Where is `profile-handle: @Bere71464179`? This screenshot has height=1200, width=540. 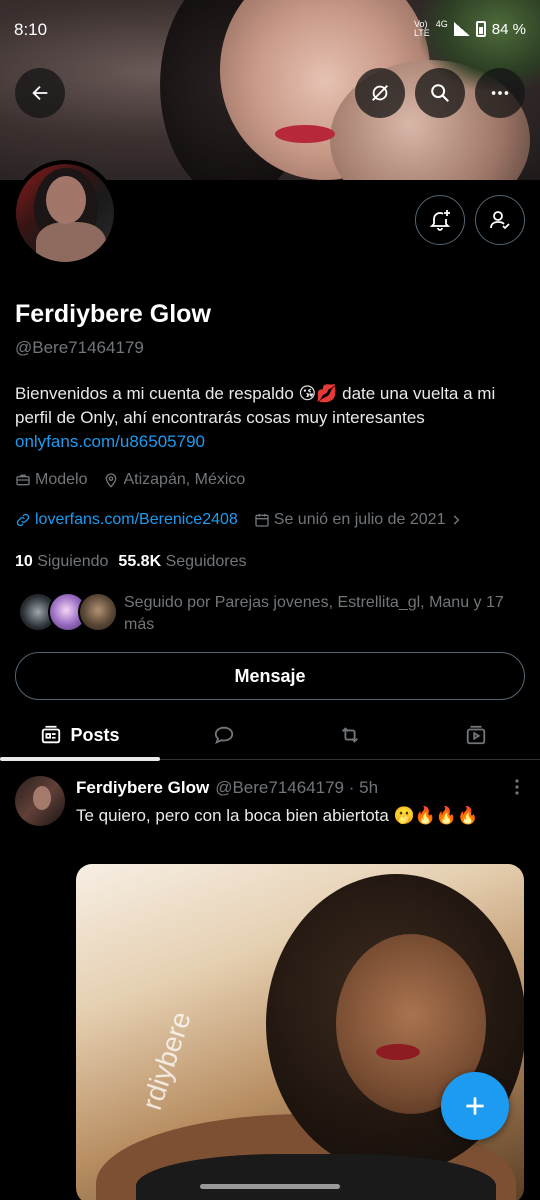 profile-handle: @Bere71464179 is located at coordinates (79, 347).